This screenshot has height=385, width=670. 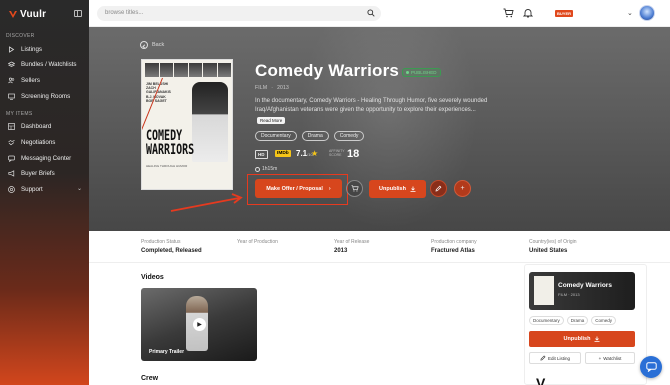 I want to click on sidebar-item-label: Dashboard, so click(x=36, y=126).